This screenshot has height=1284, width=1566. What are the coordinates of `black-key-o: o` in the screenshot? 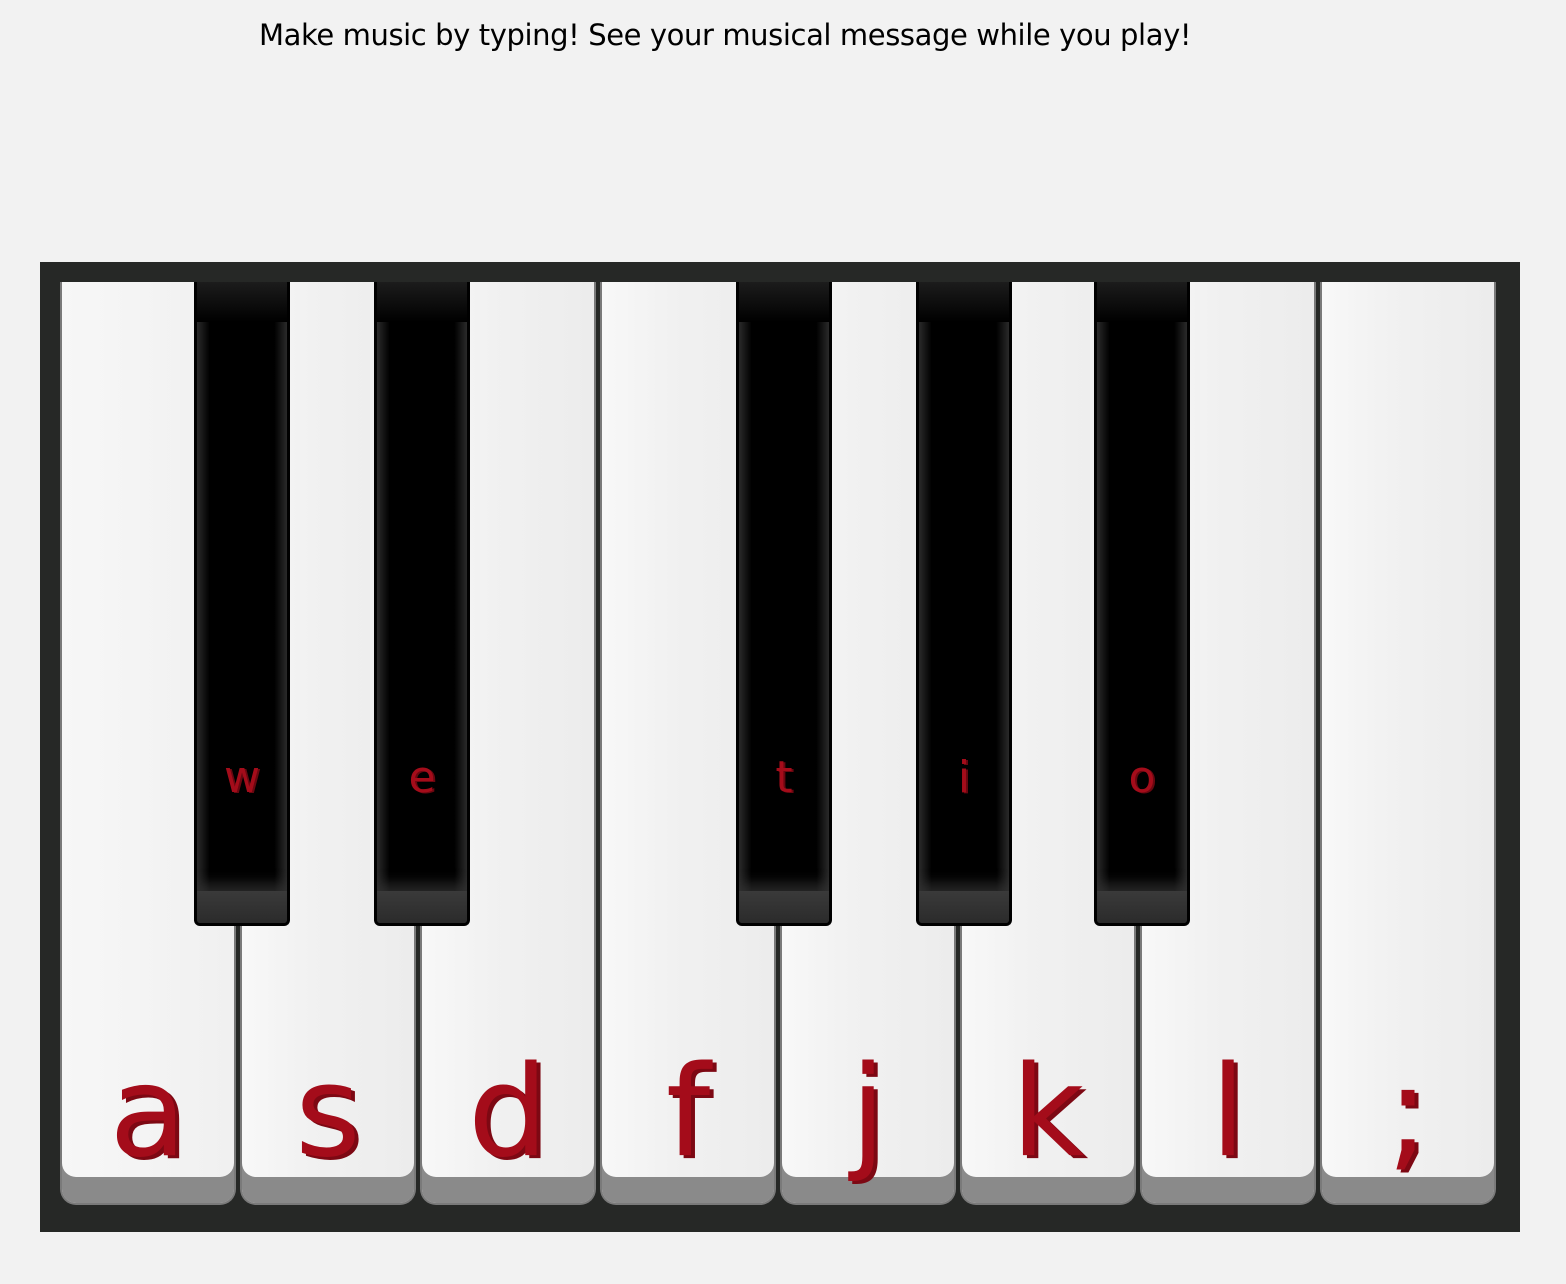 It's located at (1142, 604).